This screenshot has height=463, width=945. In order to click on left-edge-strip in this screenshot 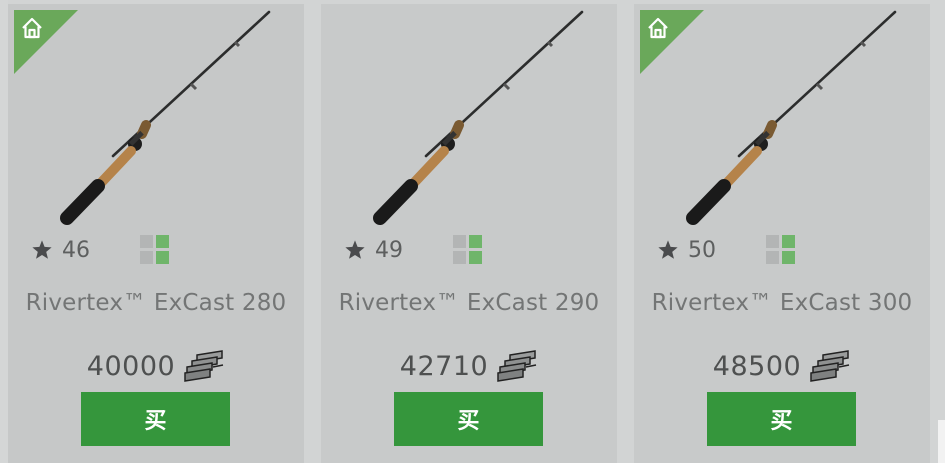, I will do `click(4, 231)`.